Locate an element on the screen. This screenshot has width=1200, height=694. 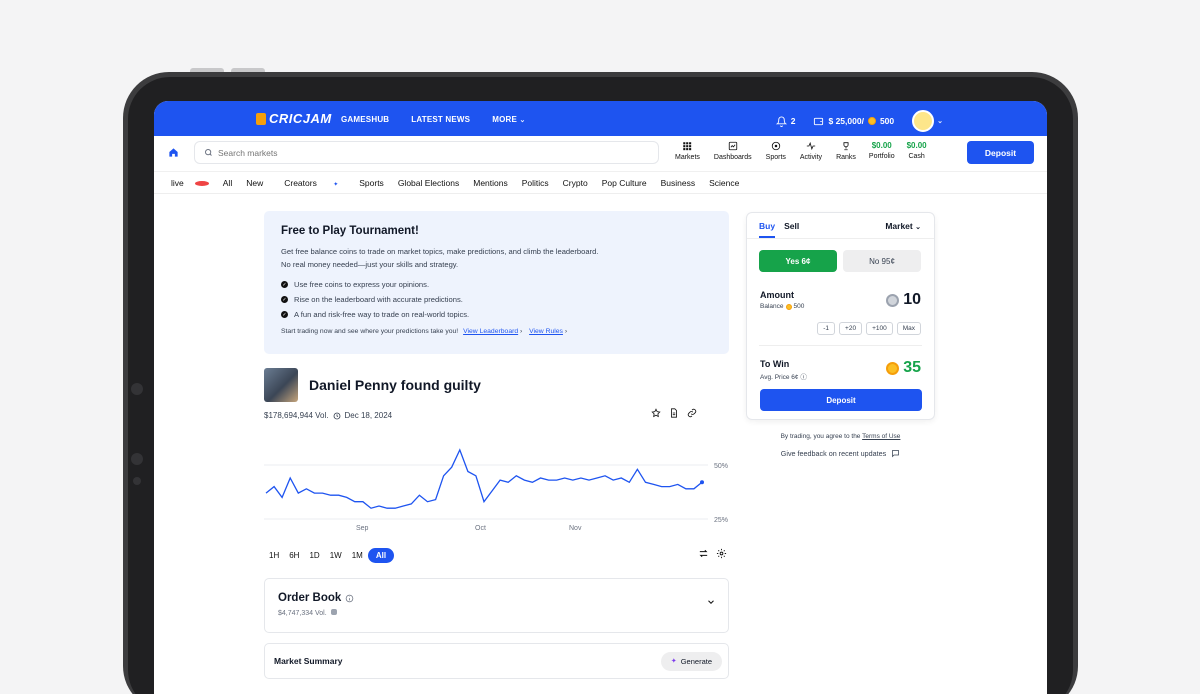
category-all: All is located at coordinates (227, 183).